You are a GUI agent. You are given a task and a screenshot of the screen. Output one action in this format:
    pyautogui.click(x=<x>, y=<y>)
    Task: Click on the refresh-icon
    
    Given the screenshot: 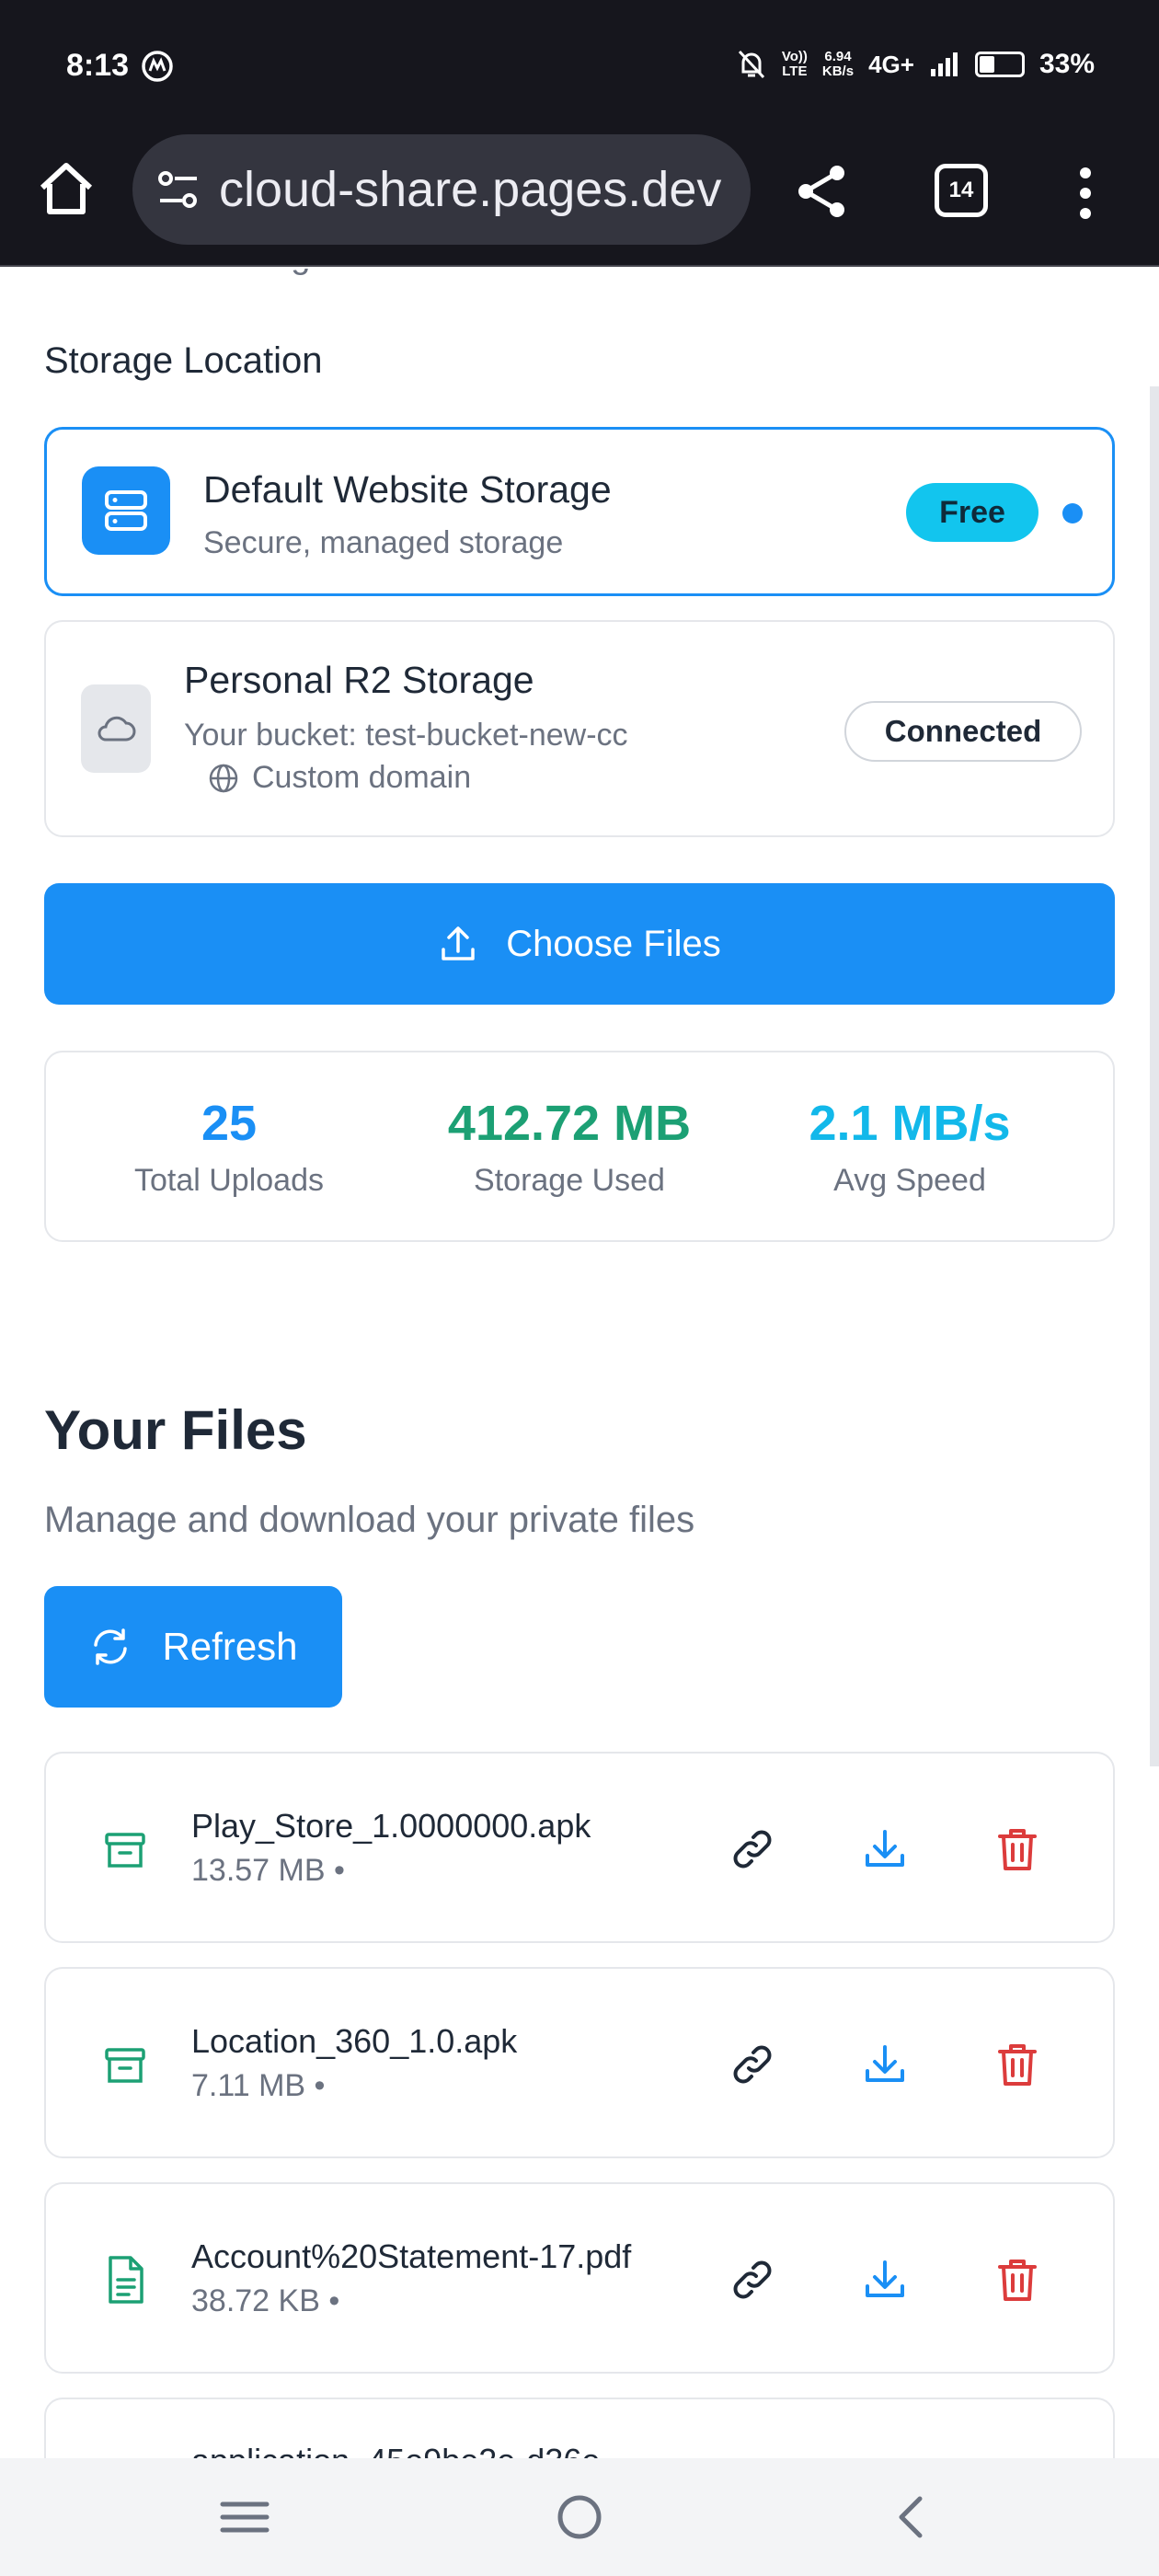 What is the action you would take?
    pyautogui.click(x=111, y=1646)
    